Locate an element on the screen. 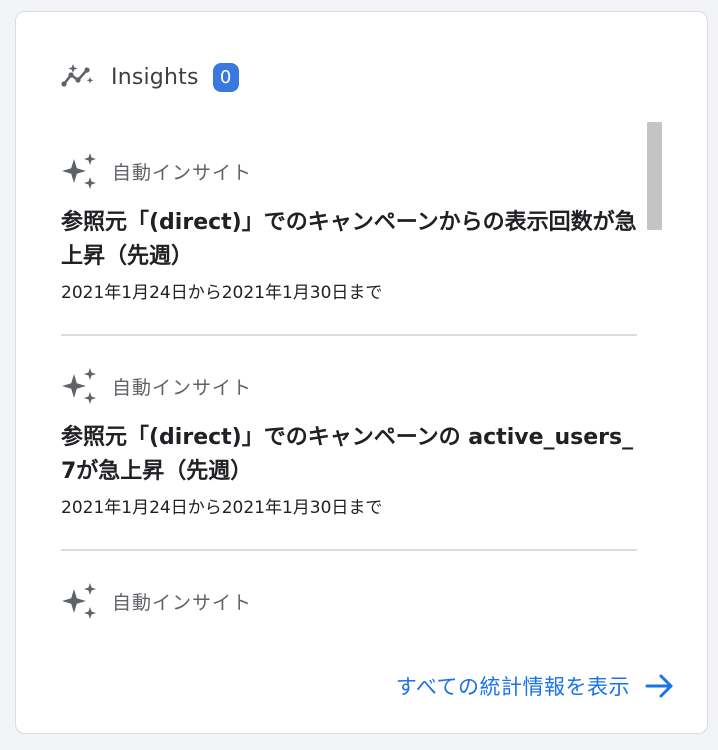 Image resolution: width=718 pixels, height=750 pixels. scrollbar-thumb is located at coordinates (654, 176).